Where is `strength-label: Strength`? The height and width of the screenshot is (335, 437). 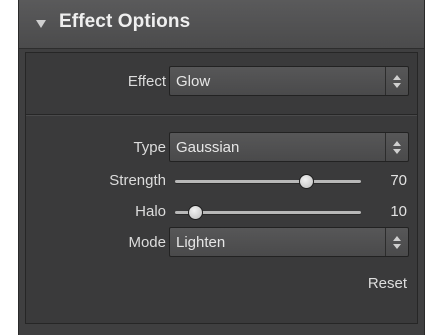
strength-label: Strength is located at coordinates (137, 180).